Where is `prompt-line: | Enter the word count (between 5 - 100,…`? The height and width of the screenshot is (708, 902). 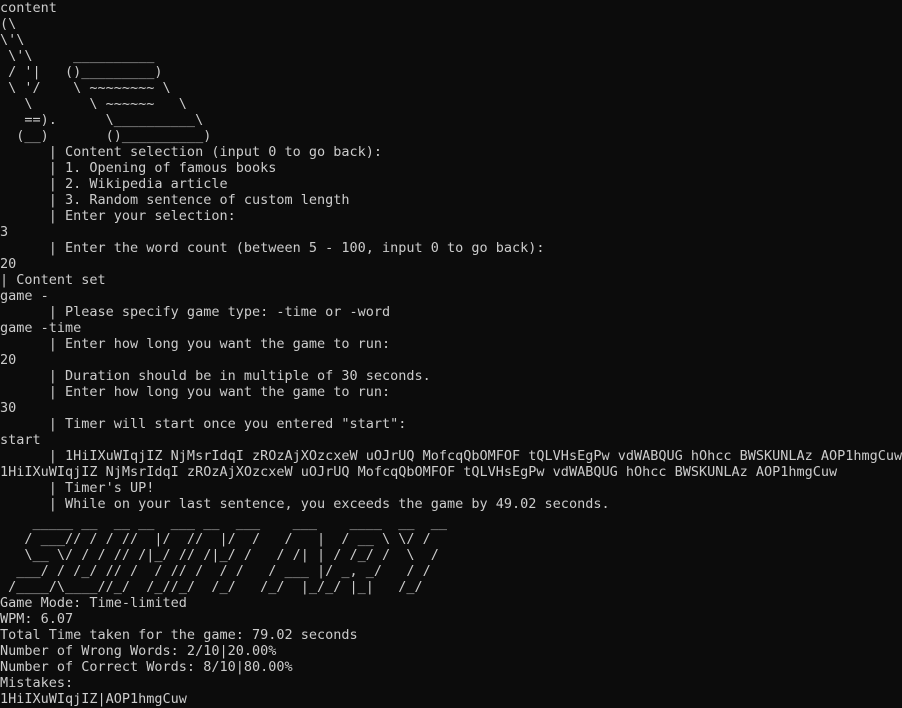
prompt-line: | Enter the word count (between 5 - 100,… is located at coordinates (272, 248).